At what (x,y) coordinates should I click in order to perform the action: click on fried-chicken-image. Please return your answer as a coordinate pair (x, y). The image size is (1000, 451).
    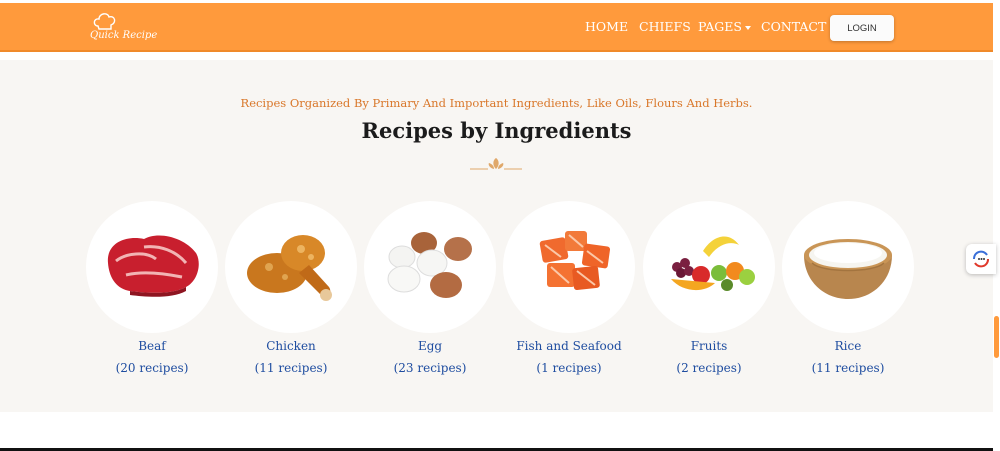
    Looking at the image, I should click on (289, 268).